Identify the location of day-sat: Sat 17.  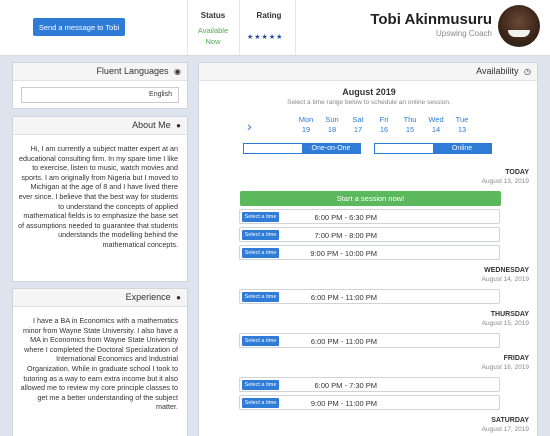
(358, 125).